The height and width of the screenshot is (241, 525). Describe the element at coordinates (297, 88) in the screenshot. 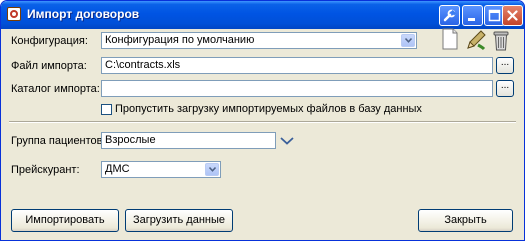

I see `import-dir-input` at that location.